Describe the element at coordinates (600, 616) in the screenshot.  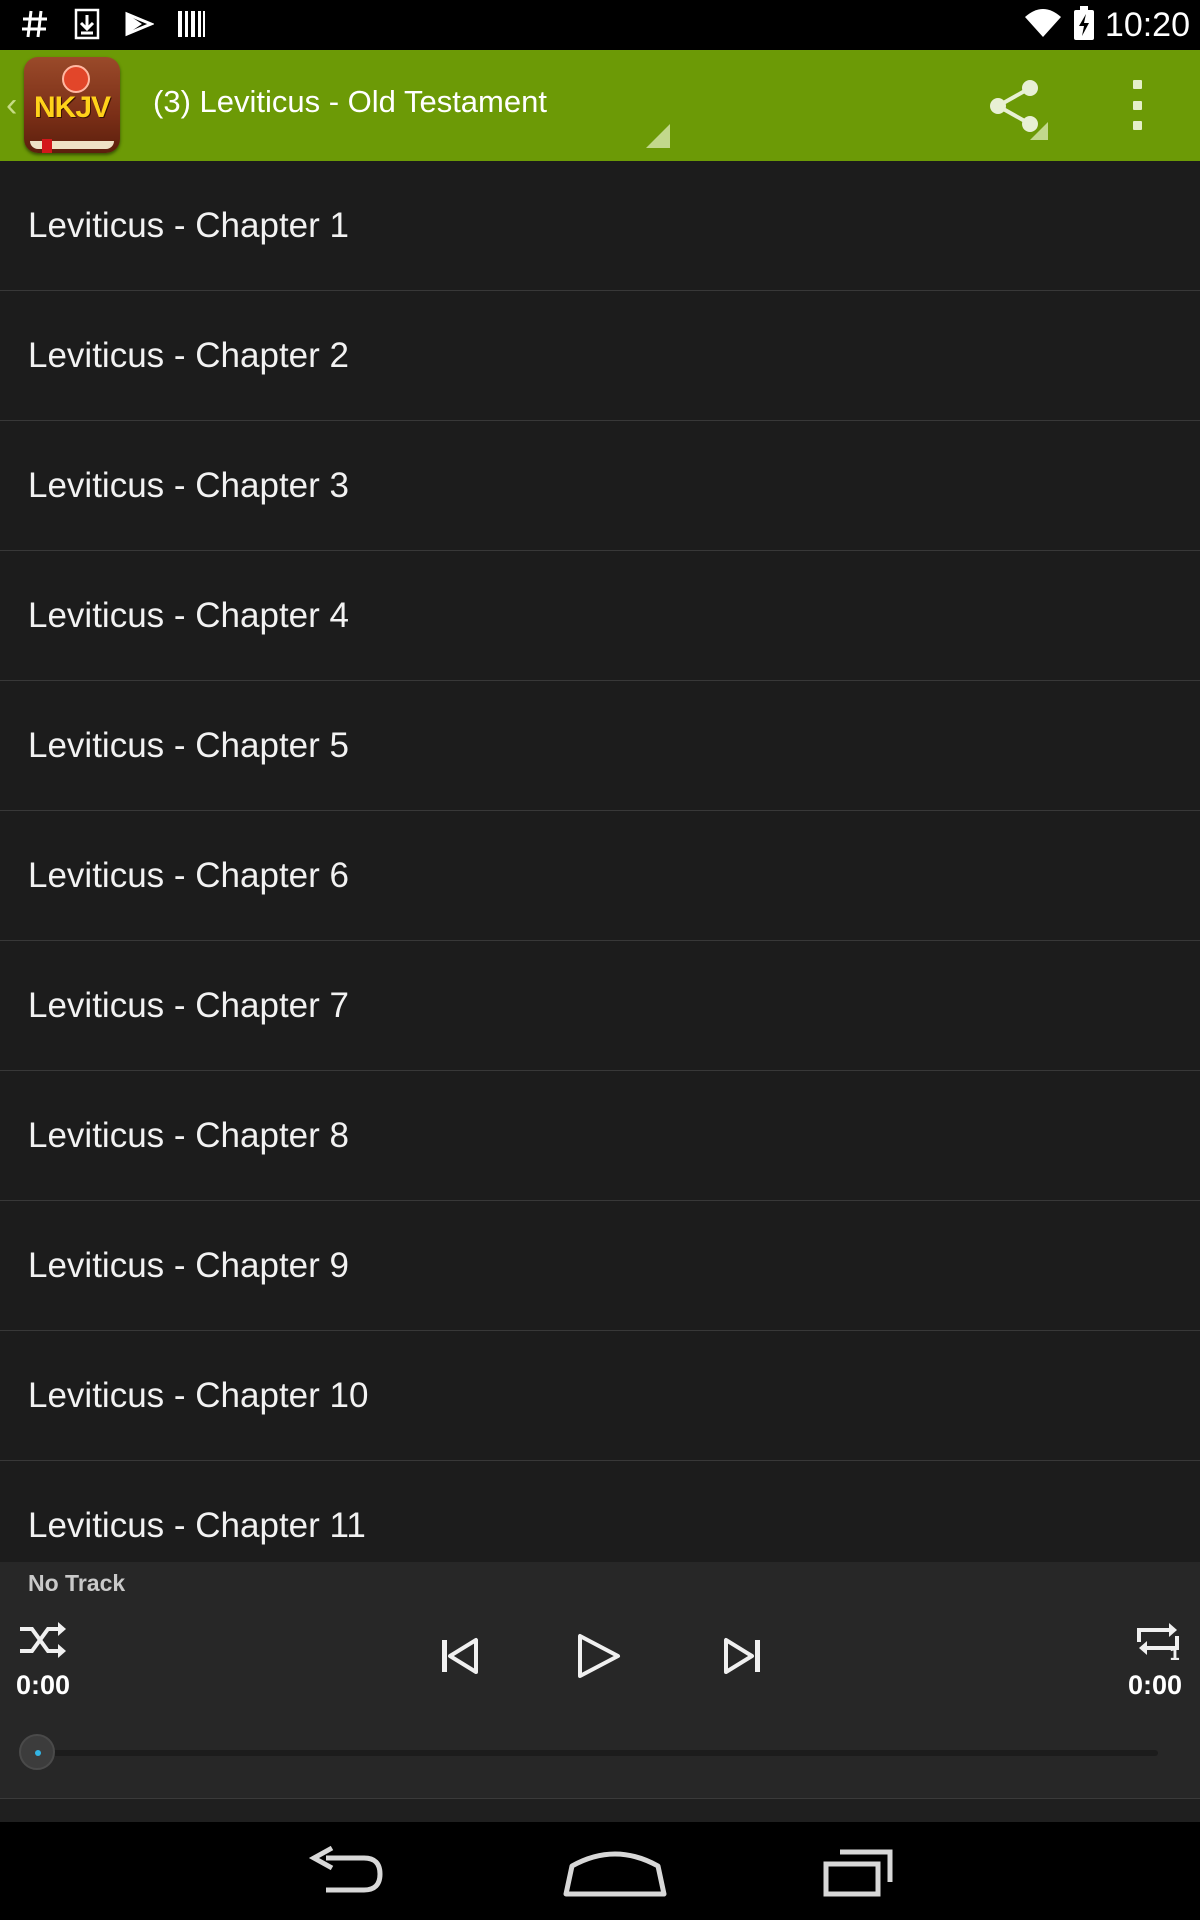
I see `chapter-item-4: Leviticus - Chapter 4` at that location.